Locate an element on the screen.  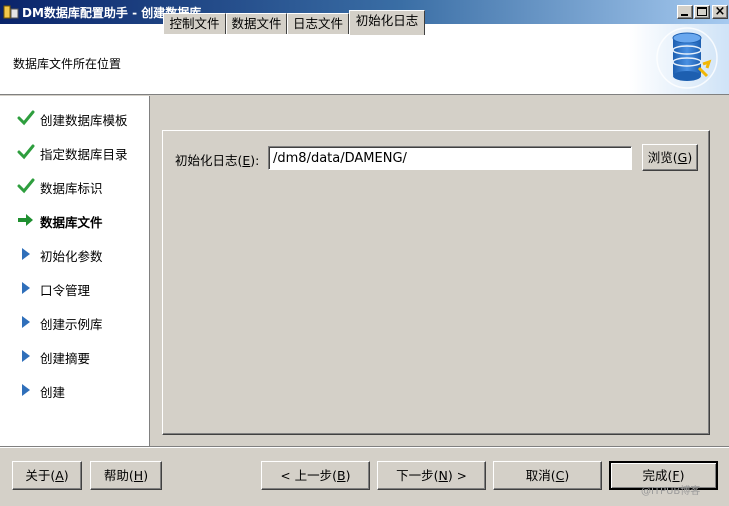
init-log-label: 初始化日志(E): is located at coordinates (217, 159).